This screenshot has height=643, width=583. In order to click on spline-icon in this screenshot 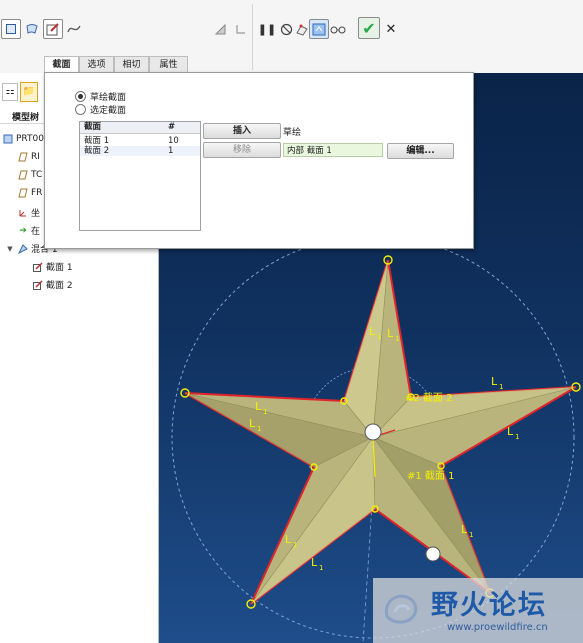, I will do `click(74, 29)`.